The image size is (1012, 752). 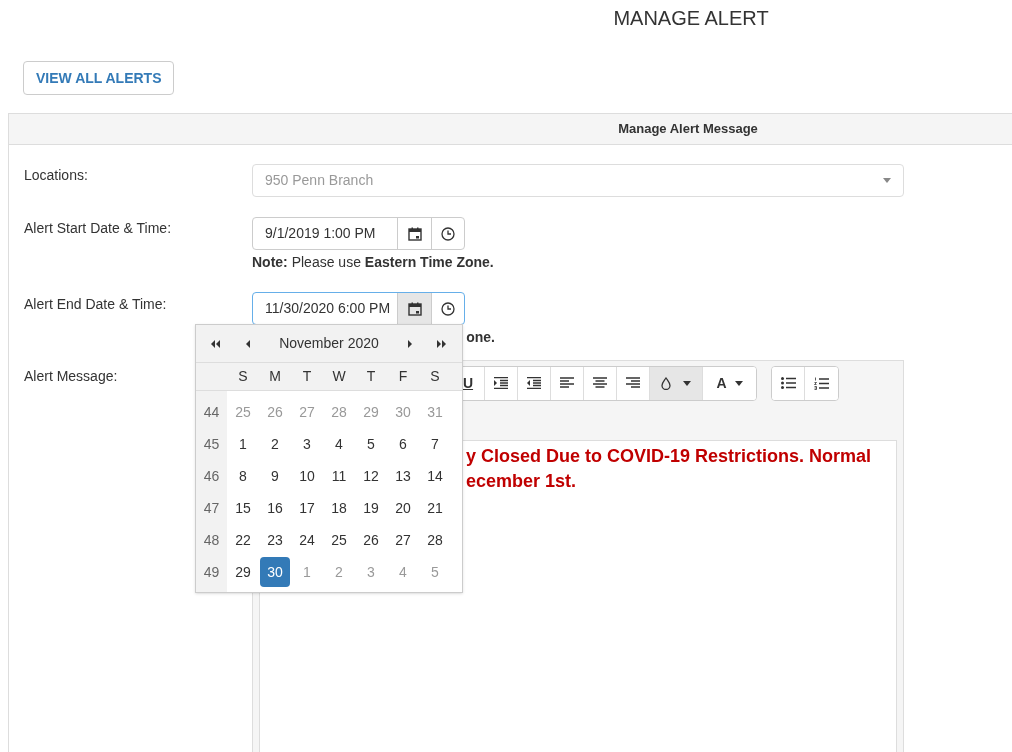 I want to click on message-text: y Closed Due to COVID-19 Restrictions. Normal, so click(x=669, y=456).